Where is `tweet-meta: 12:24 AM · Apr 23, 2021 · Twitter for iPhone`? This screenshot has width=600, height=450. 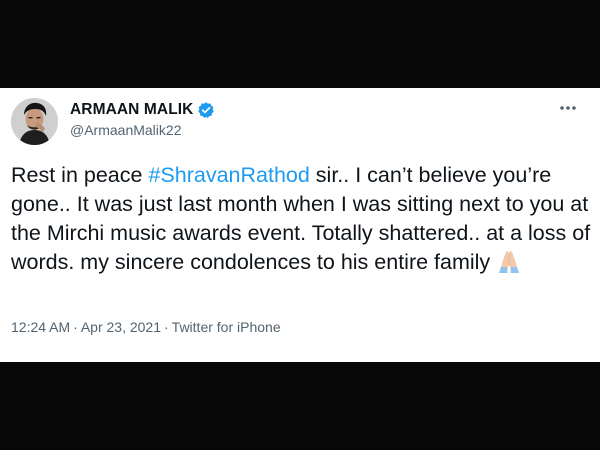 tweet-meta: 12:24 AM · Apr 23, 2021 · Twitter for iPhone is located at coordinates (146, 327).